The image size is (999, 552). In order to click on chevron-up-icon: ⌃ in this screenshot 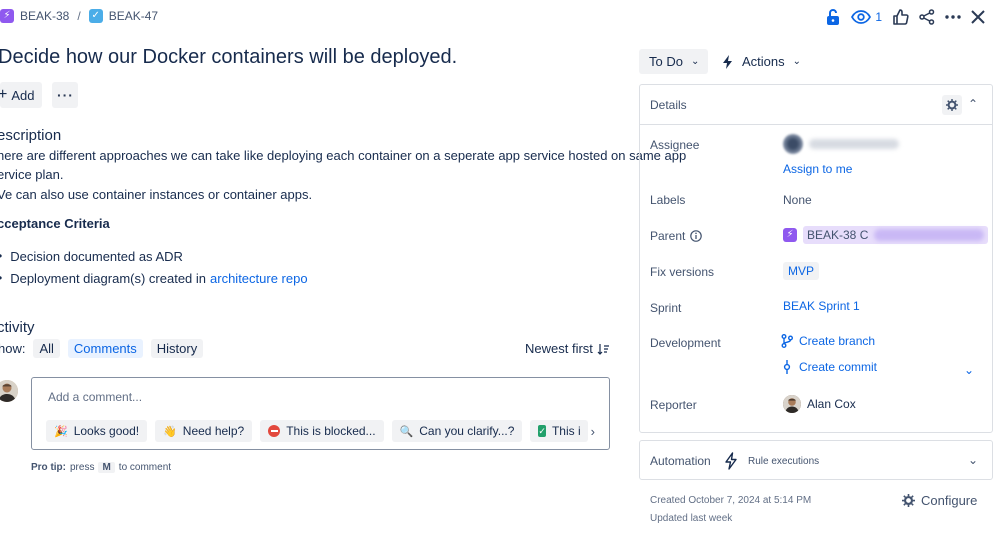, I will do `click(973, 104)`.